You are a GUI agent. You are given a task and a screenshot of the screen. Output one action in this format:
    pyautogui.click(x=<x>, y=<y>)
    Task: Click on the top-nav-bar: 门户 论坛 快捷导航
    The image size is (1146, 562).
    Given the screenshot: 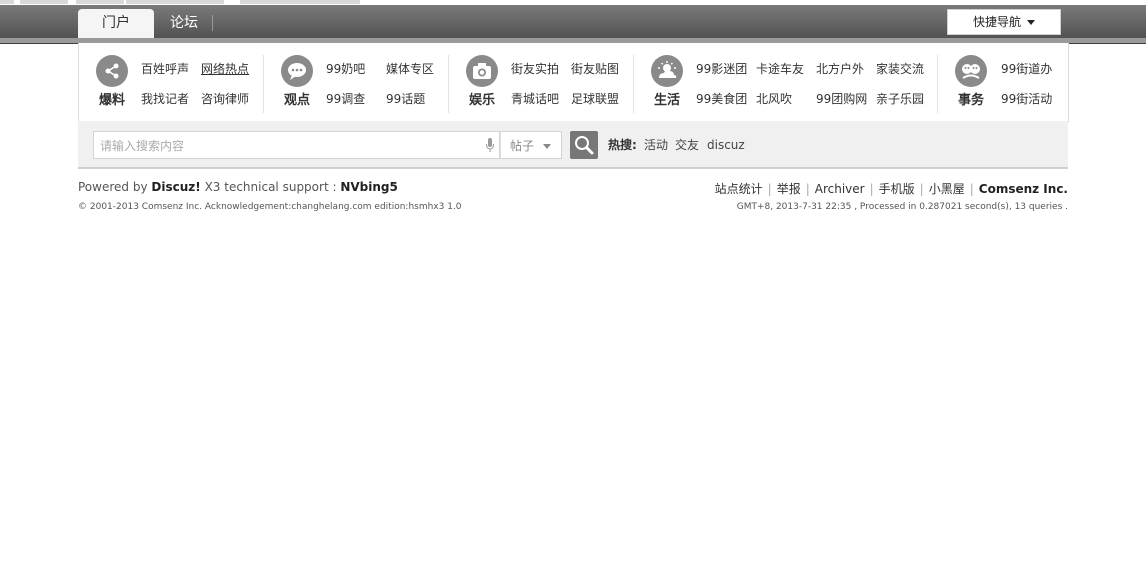 What is the action you would take?
    pyautogui.click(x=573, y=24)
    